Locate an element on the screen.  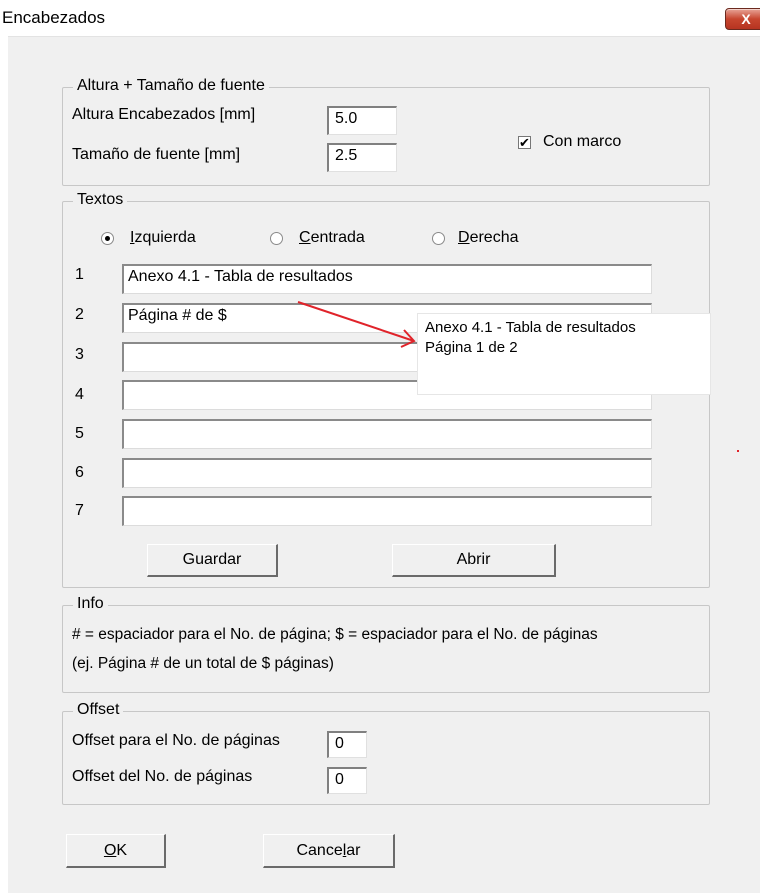
group-info: Info is located at coordinates (386, 644).